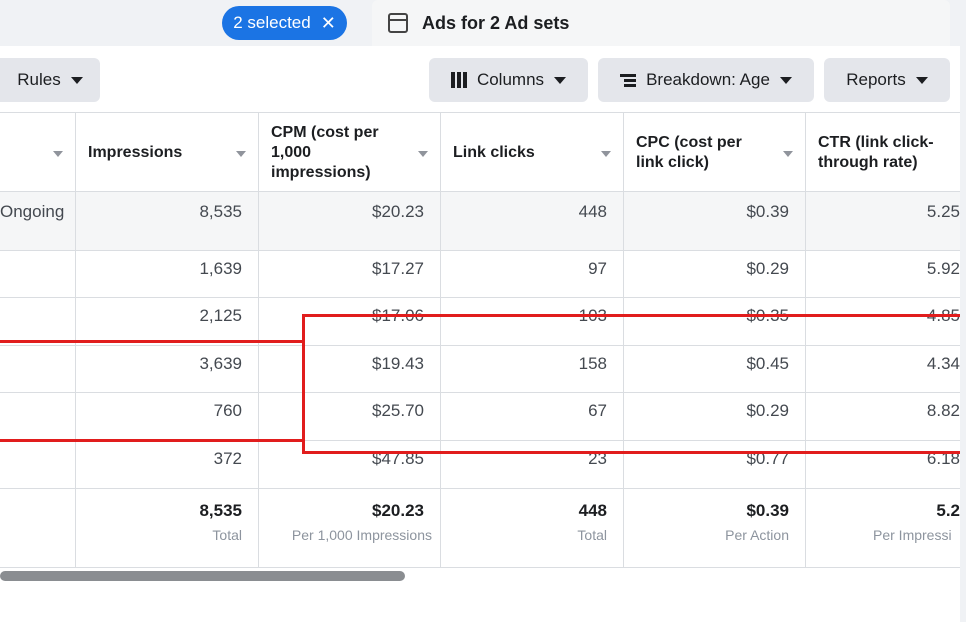  I want to click on table-cell: 3,639, so click(167, 369).